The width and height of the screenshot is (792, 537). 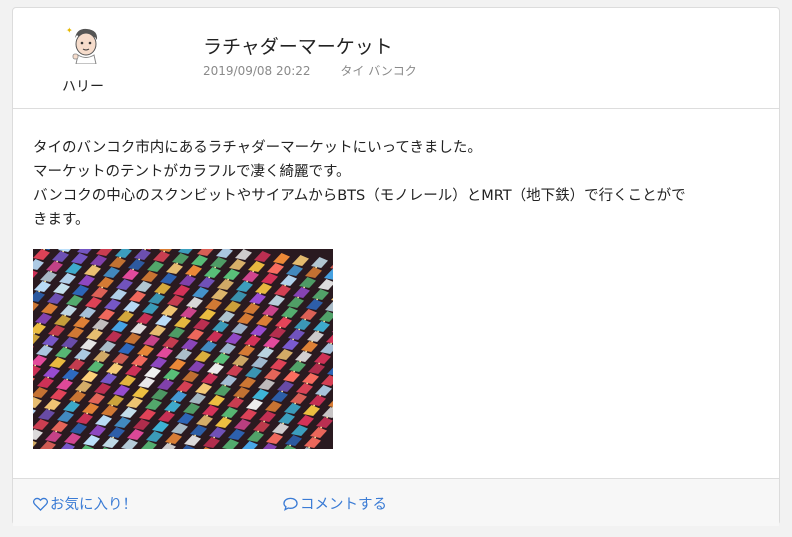 I want to click on favorite-button: お気に入り！, so click(x=85, y=503).